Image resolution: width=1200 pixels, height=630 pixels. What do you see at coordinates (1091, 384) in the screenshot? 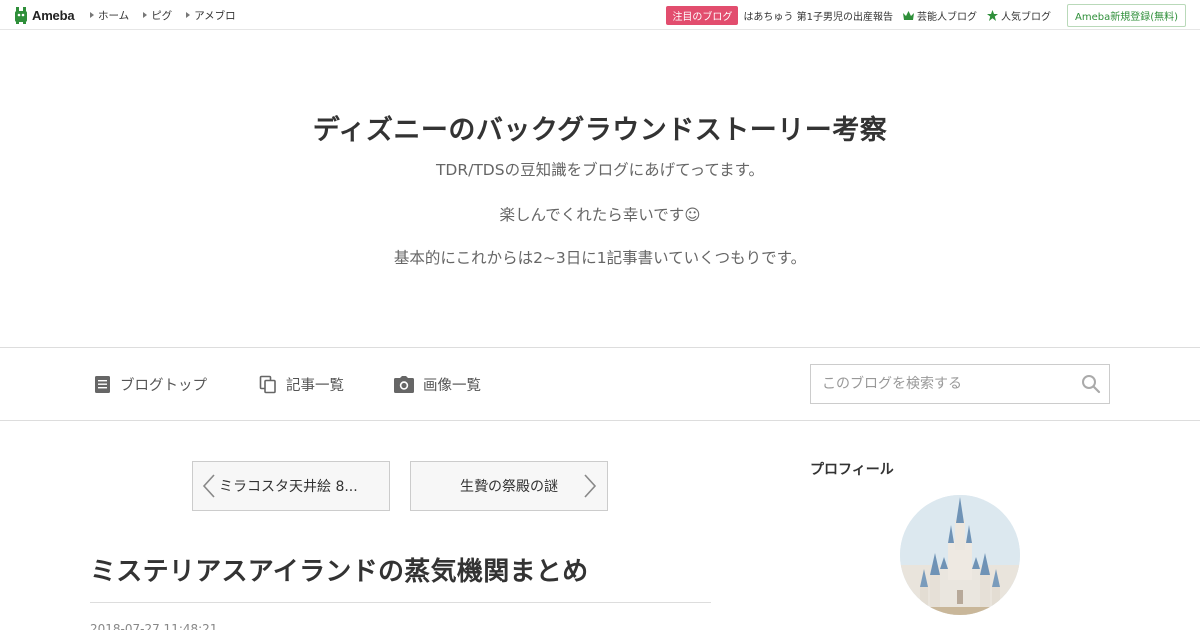
I see `search-icon` at bounding box center [1091, 384].